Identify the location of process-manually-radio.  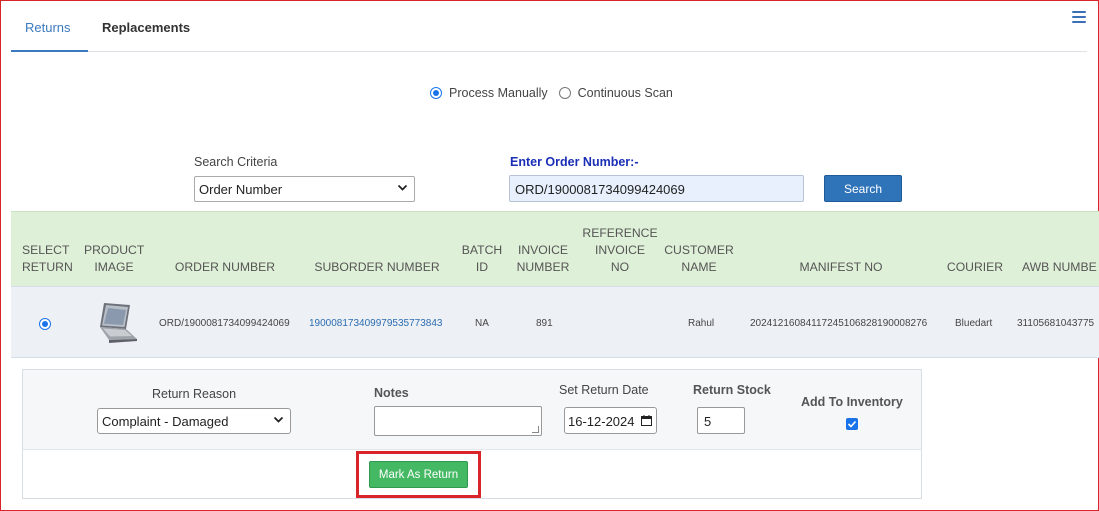
(436, 93).